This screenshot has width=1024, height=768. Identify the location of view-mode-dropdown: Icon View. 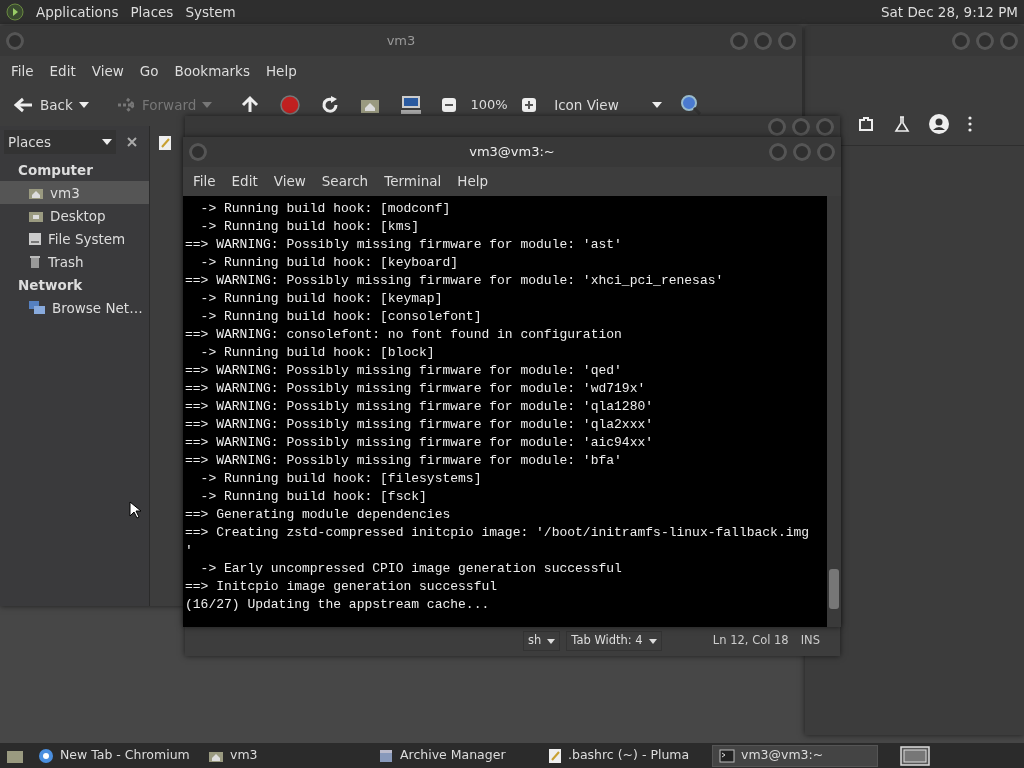
(608, 105).